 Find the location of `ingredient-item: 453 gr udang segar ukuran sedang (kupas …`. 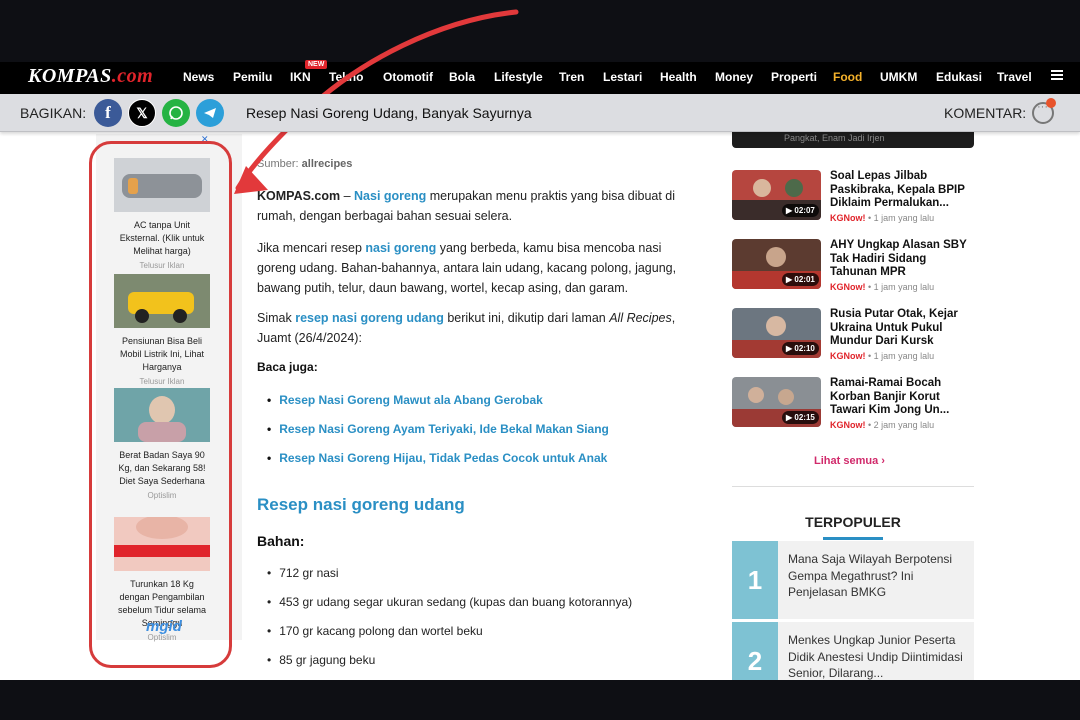

ingredient-item: 453 gr udang segar ukuran sedang (kupas … is located at coordinates (449, 602).